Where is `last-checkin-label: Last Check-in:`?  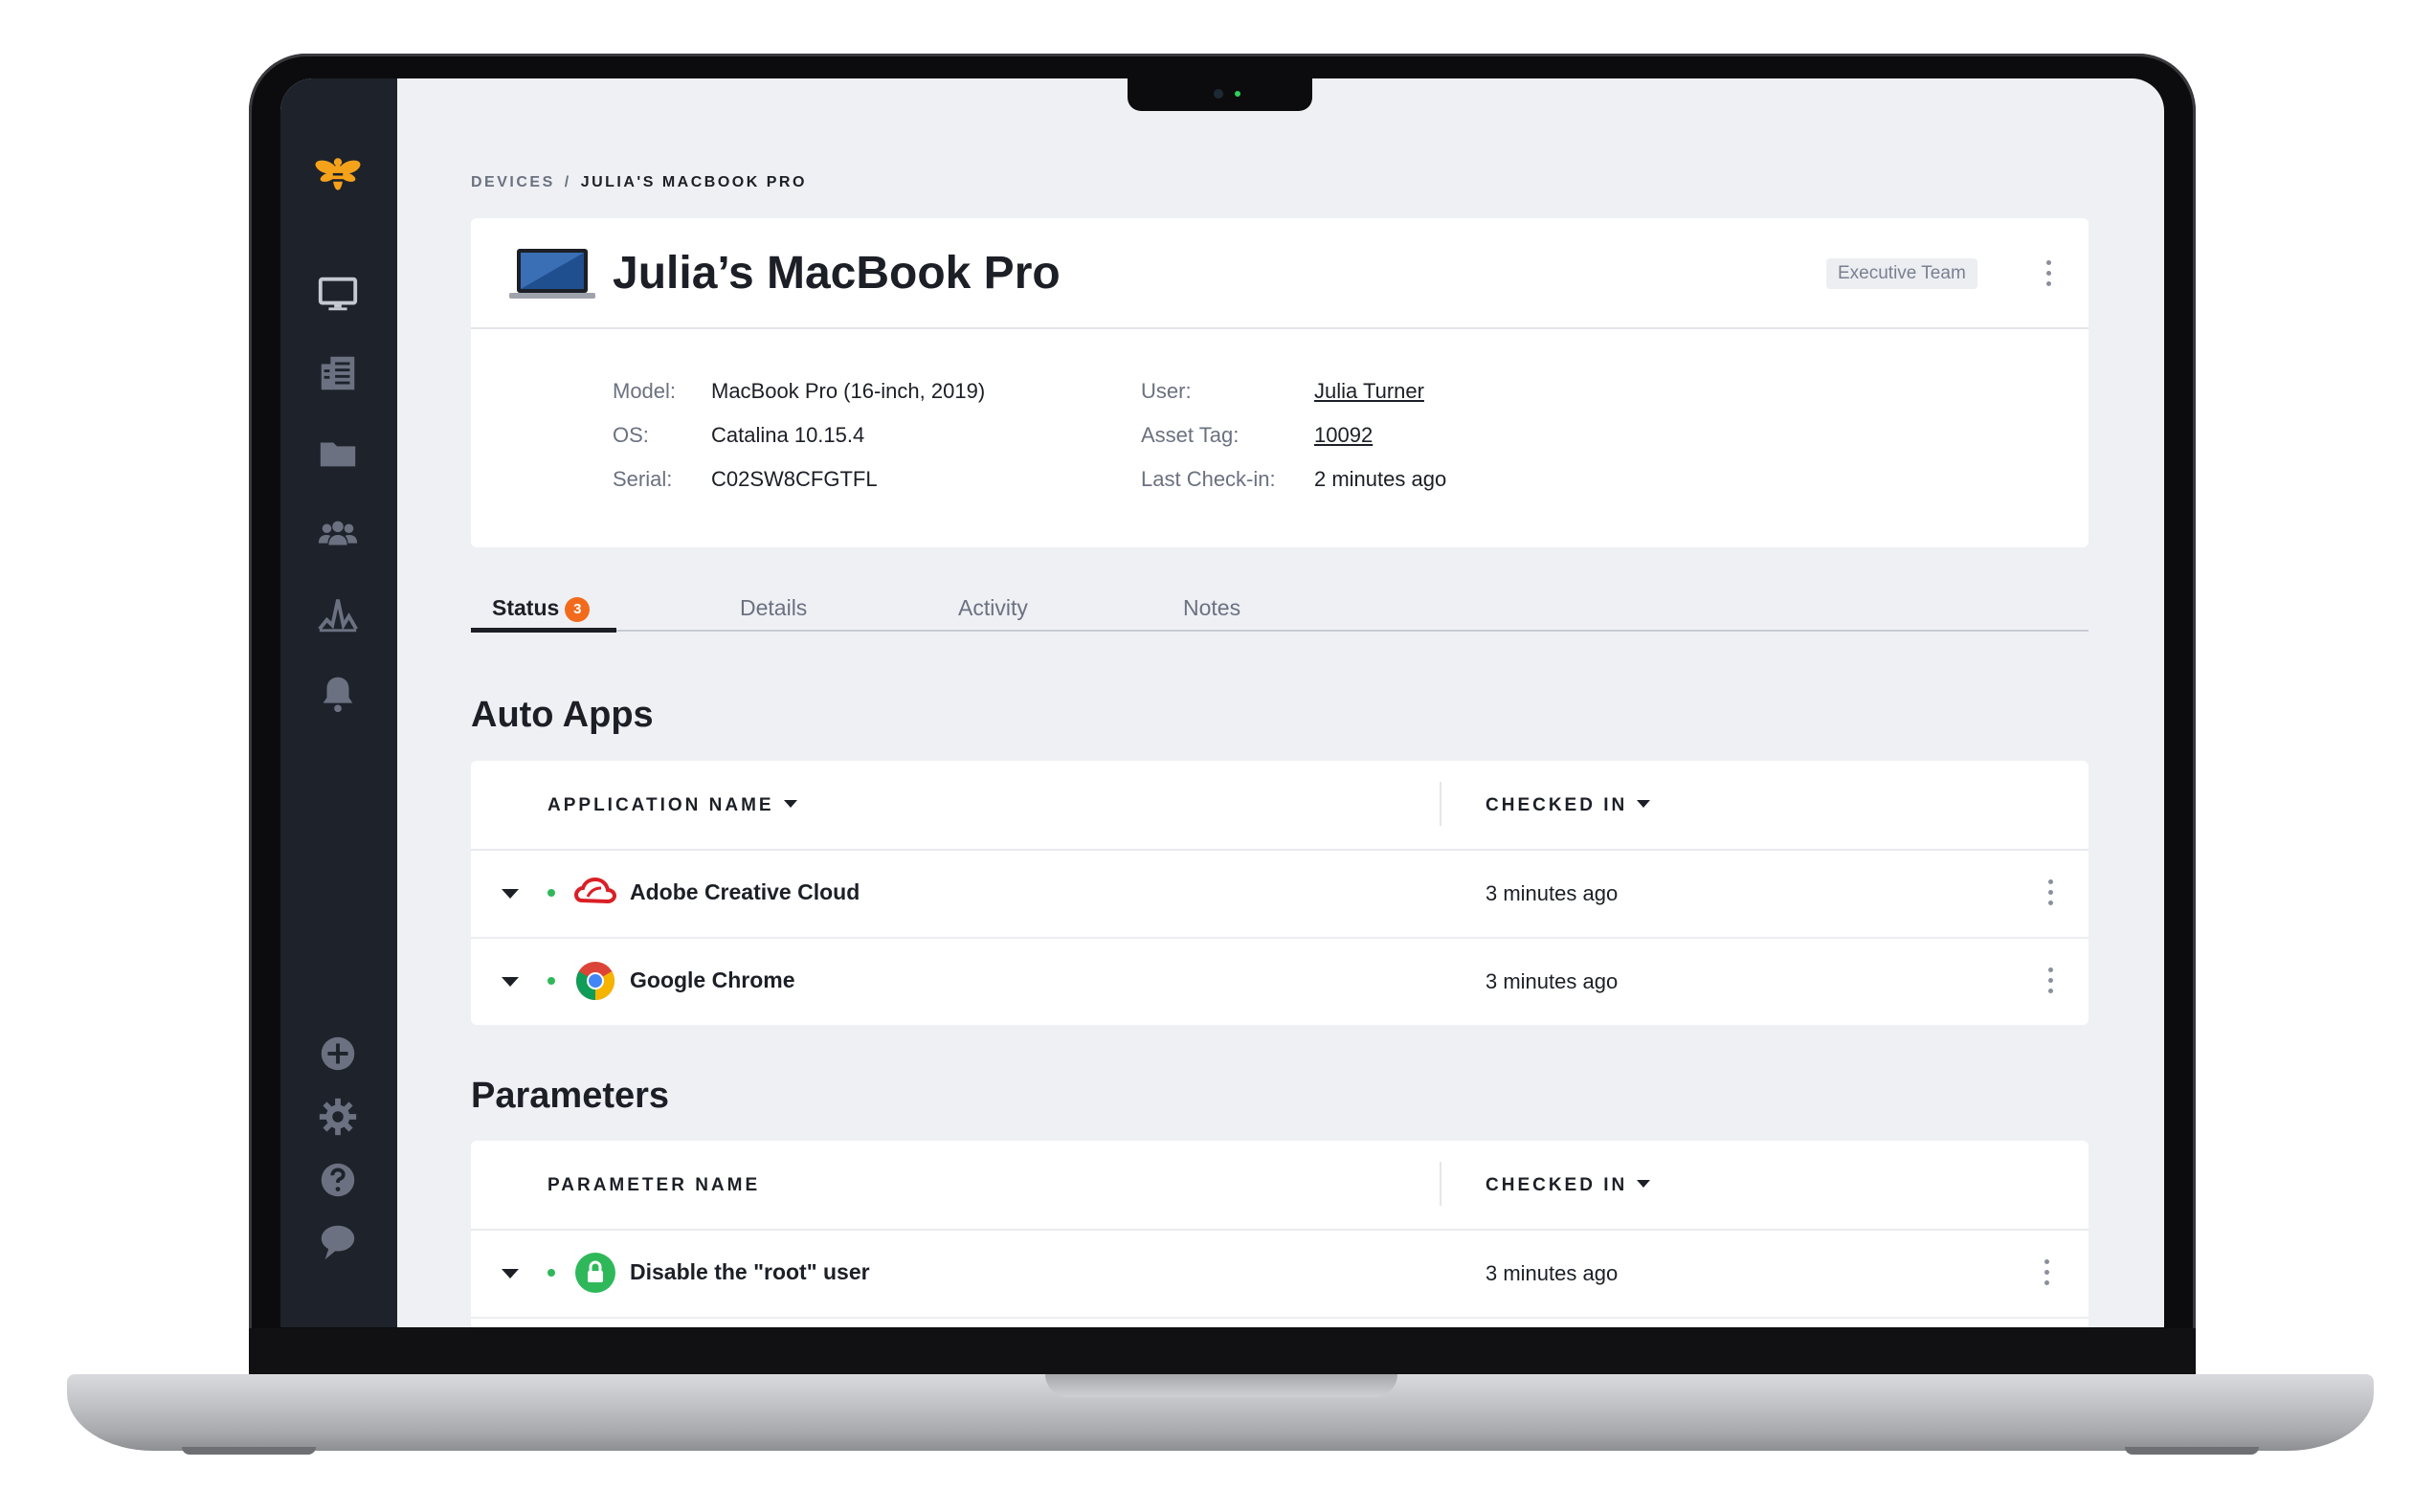 last-checkin-label: Last Check-in: is located at coordinates (1208, 479).